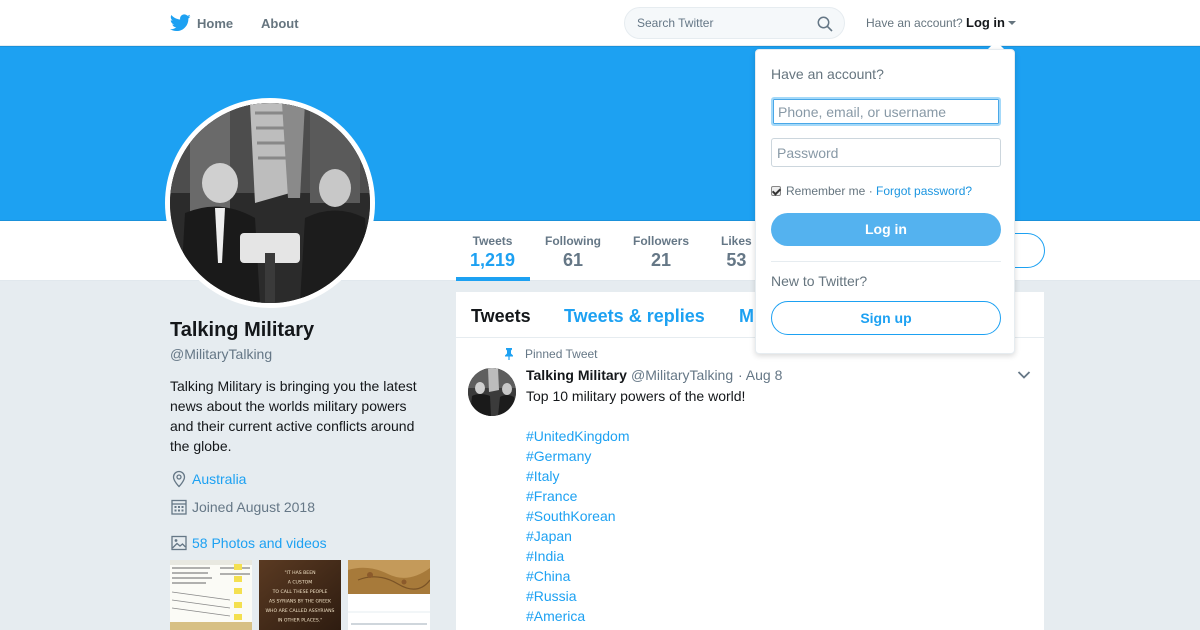 This screenshot has width=1200, height=630. What do you see at coordinates (179, 507) in the screenshot?
I see `calendar-icon` at bounding box center [179, 507].